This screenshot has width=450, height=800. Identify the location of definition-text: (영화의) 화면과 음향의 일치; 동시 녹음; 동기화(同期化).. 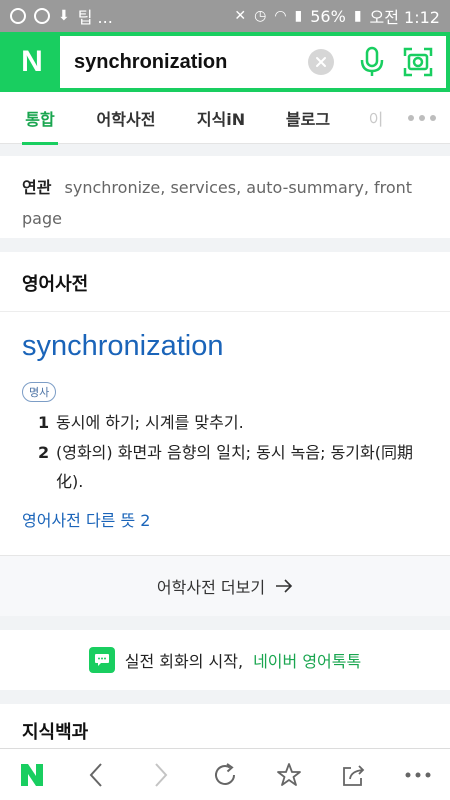
(234, 467).